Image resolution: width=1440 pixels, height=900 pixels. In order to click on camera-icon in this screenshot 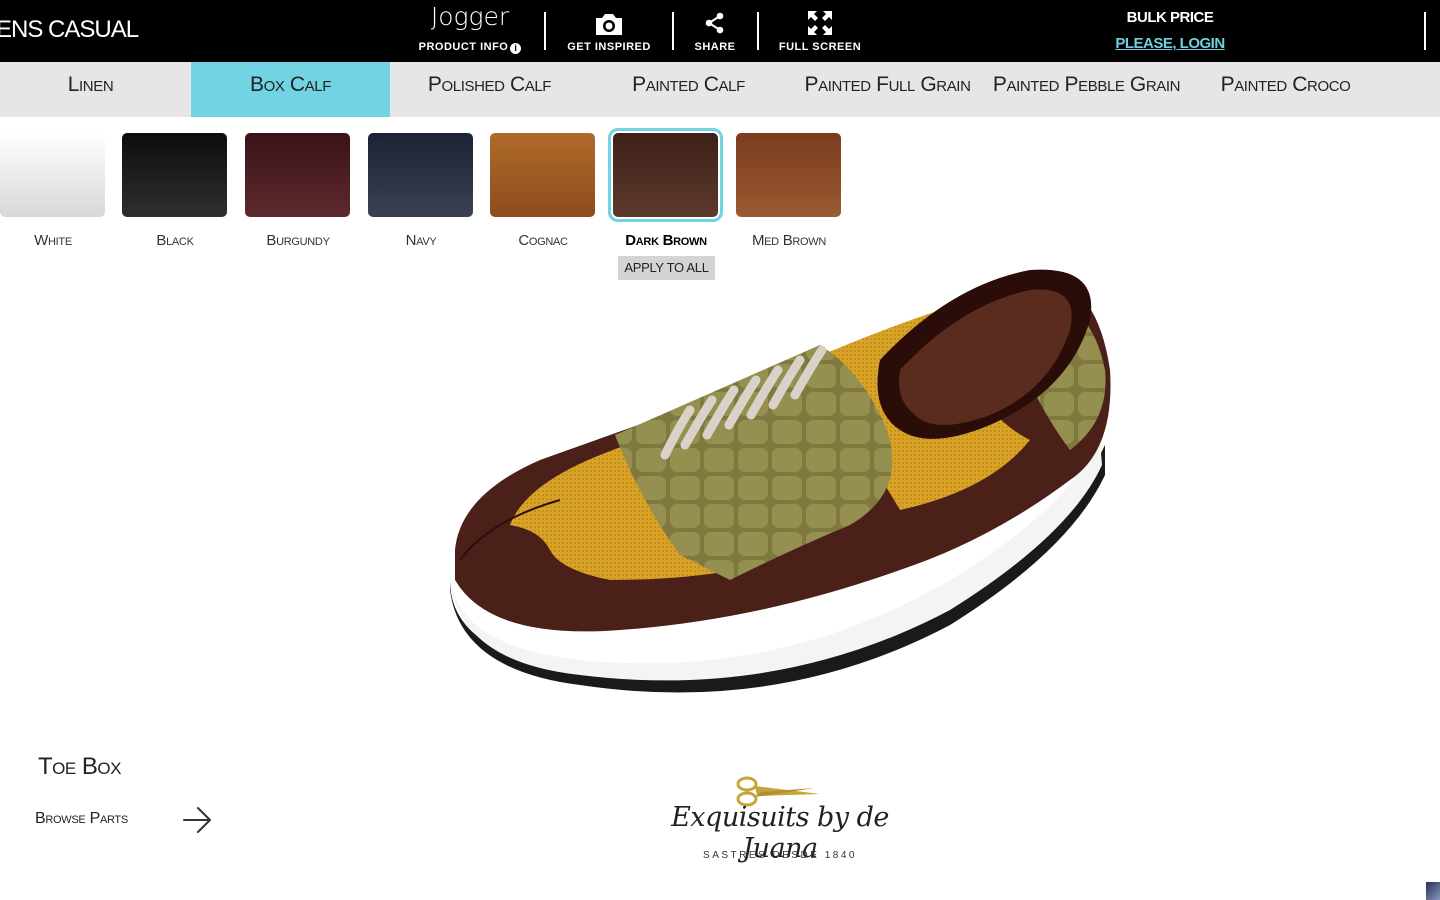, I will do `click(609, 24)`.